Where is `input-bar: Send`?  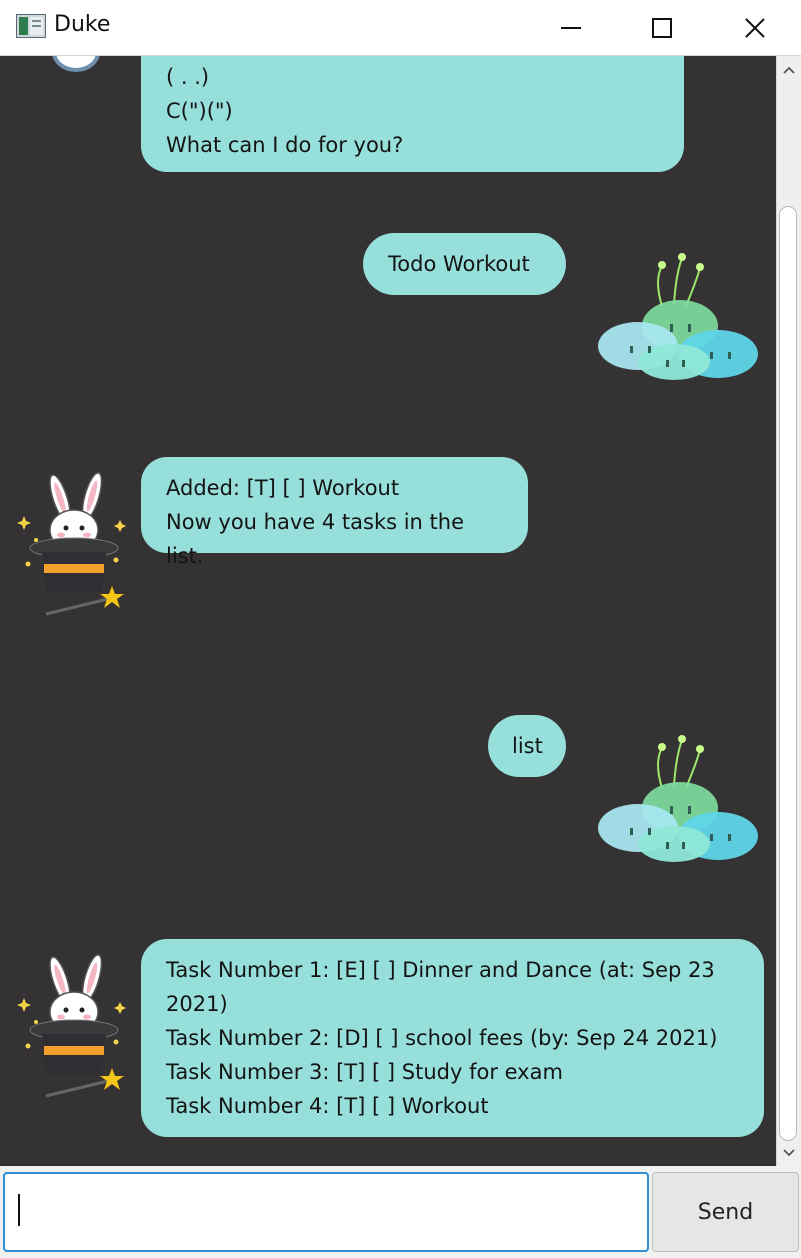
input-bar: Send is located at coordinates (400, 1212).